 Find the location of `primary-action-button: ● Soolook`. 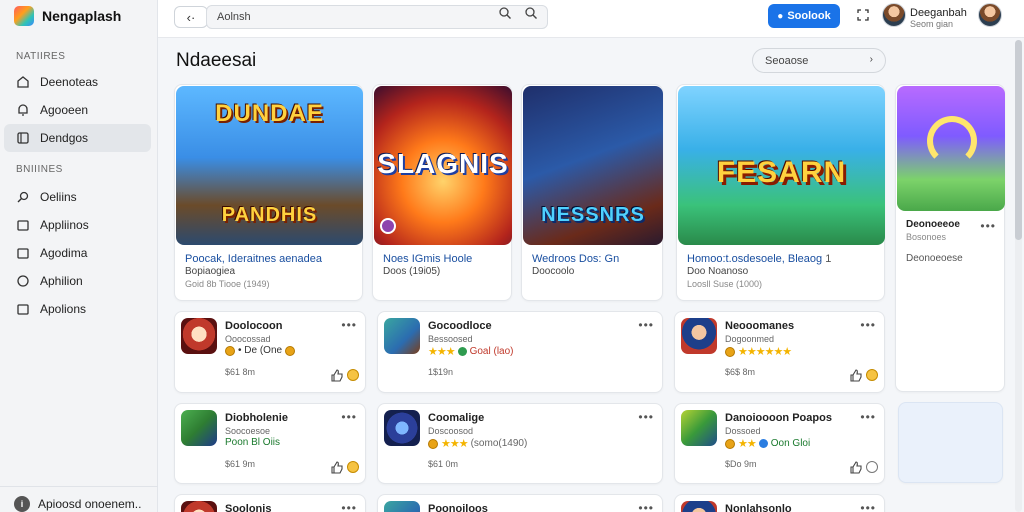

primary-action-button: ● Soolook is located at coordinates (804, 16).